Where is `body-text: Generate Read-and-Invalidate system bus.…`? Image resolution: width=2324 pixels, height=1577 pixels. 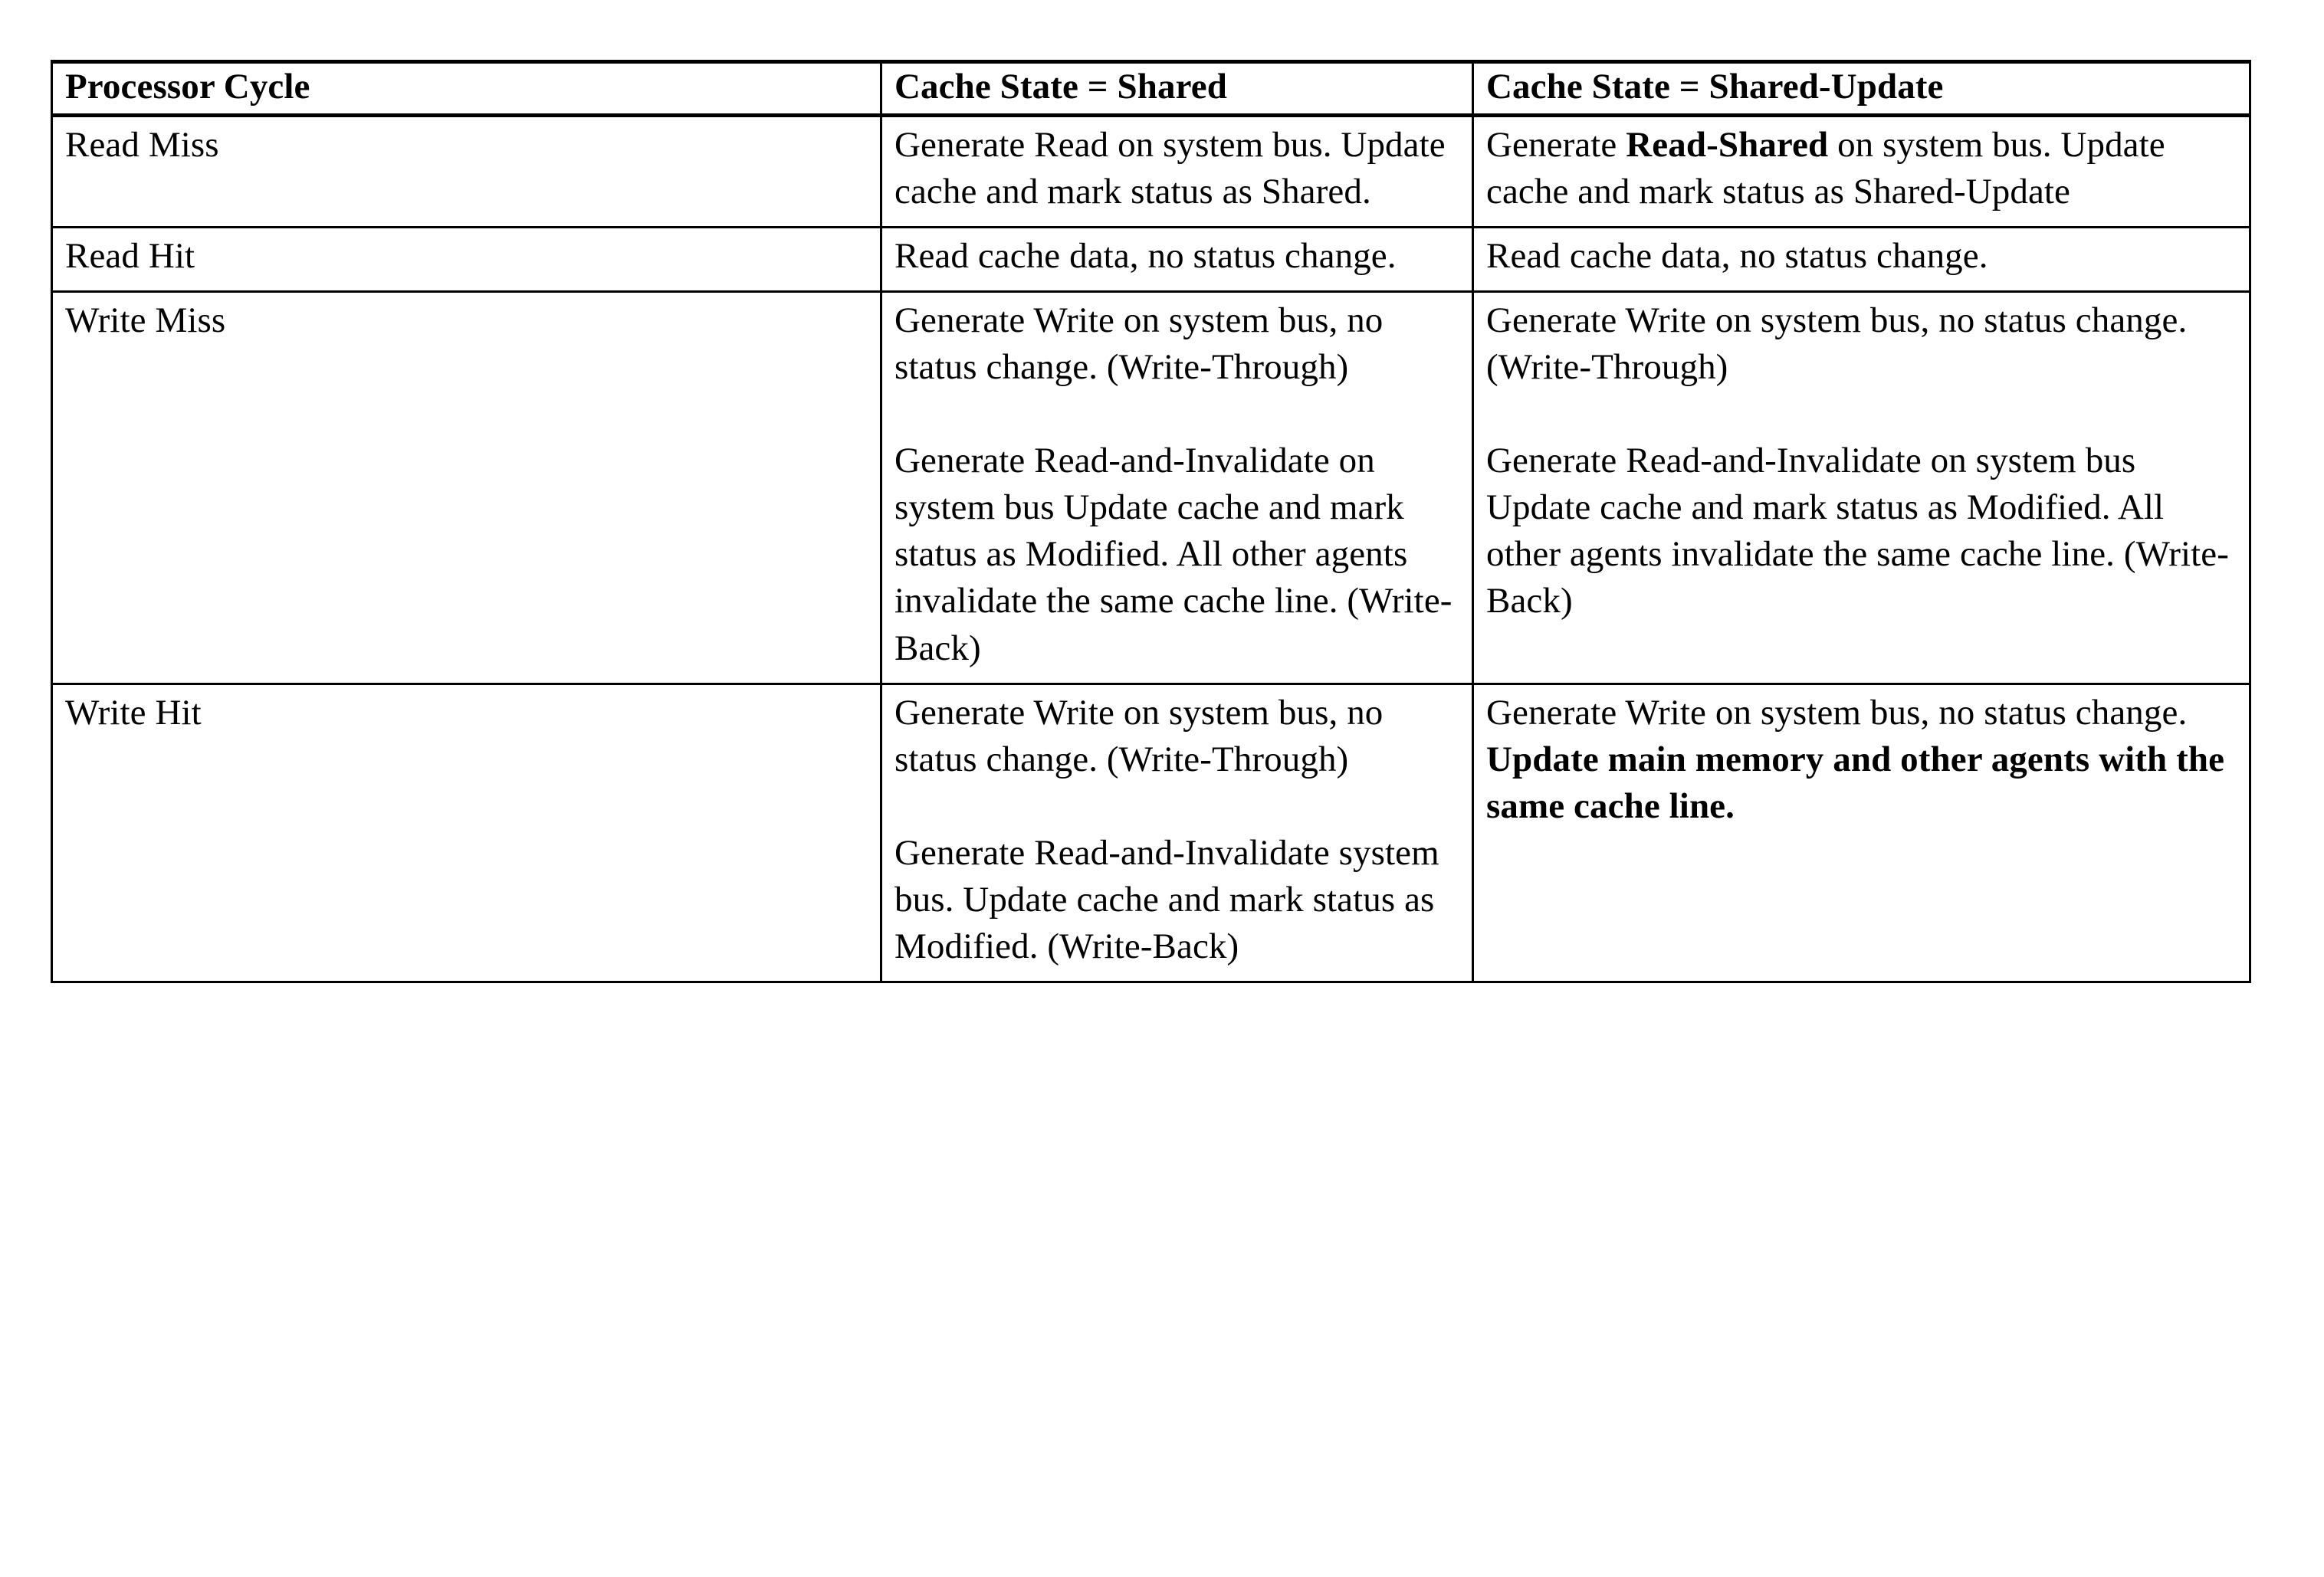 body-text: Generate Read-and-Invalidate system bus.… is located at coordinates (1166, 900).